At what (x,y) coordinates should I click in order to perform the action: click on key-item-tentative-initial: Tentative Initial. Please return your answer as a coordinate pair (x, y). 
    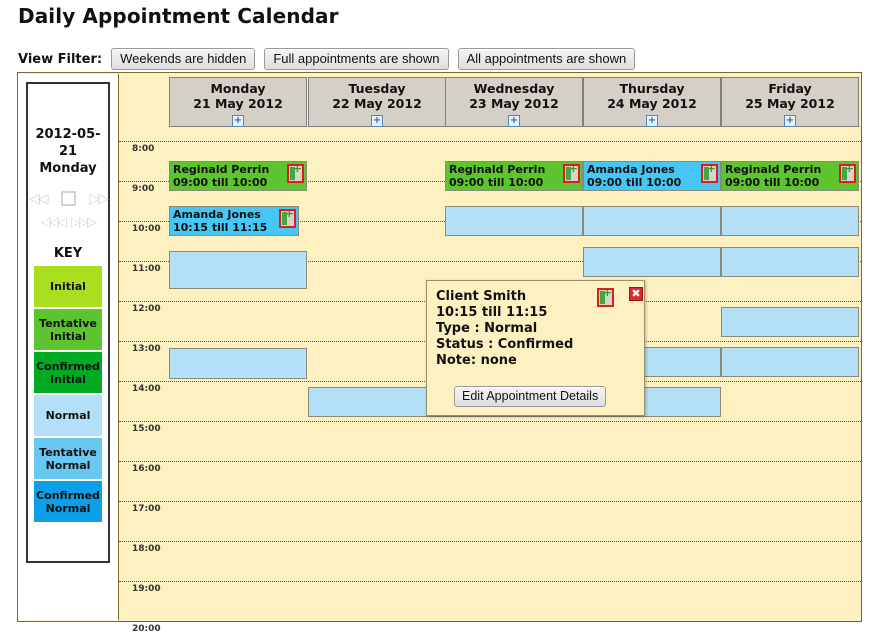
    Looking at the image, I should click on (68, 329).